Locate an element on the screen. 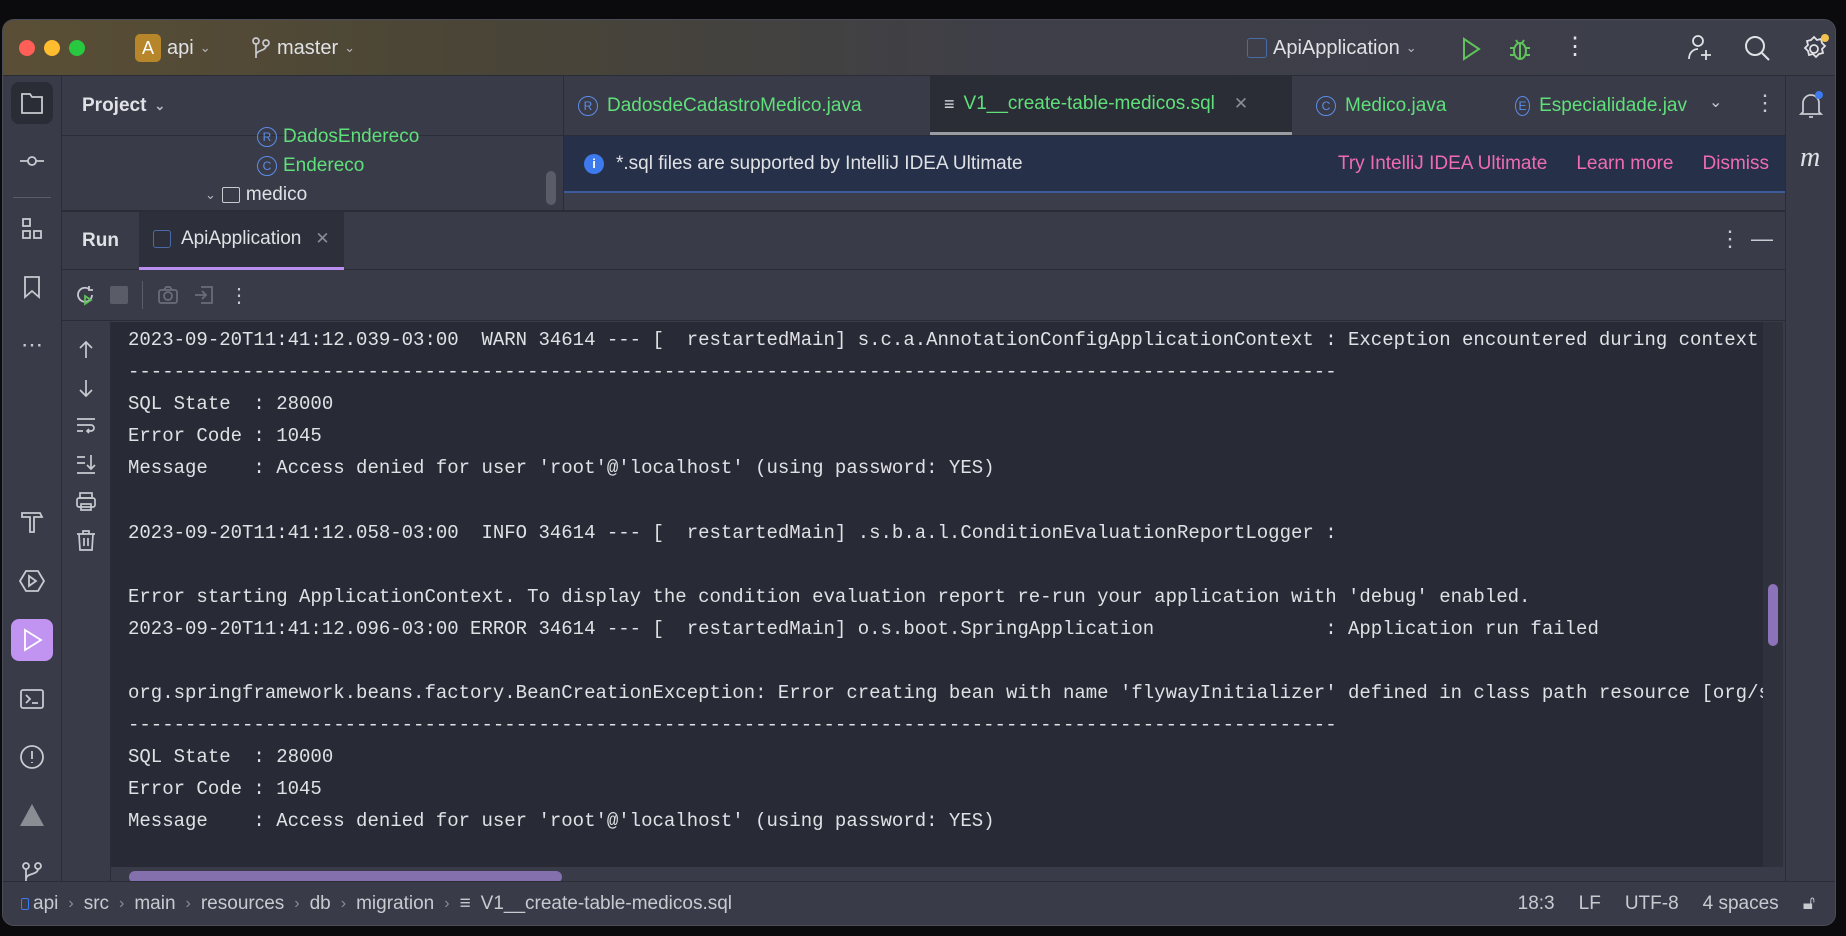 Image resolution: width=1846 pixels, height=936 pixels. line-ending: LF is located at coordinates (1590, 904).